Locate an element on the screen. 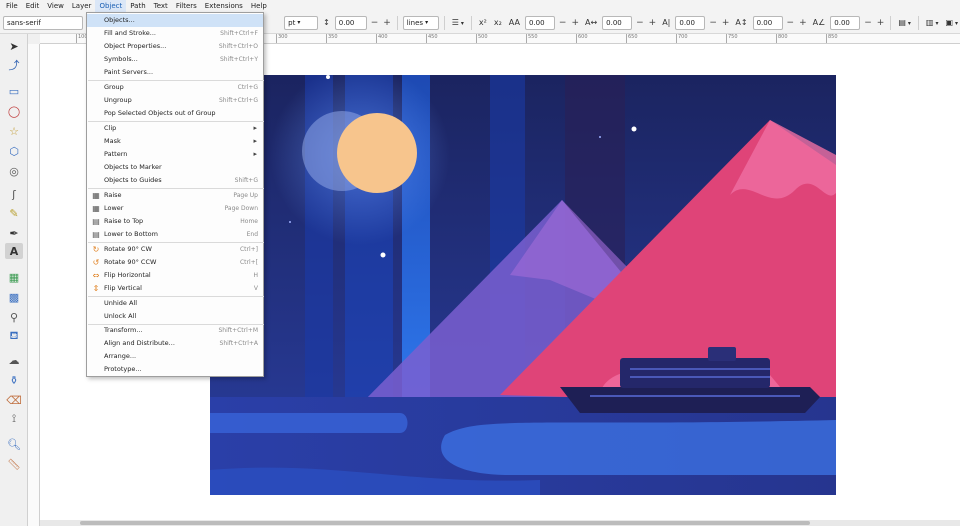 The height and width of the screenshot is (526, 960). menu-item-fill-and-stroke: Fill and Stroke... Shift+Ctrl+F is located at coordinates (175, 33).